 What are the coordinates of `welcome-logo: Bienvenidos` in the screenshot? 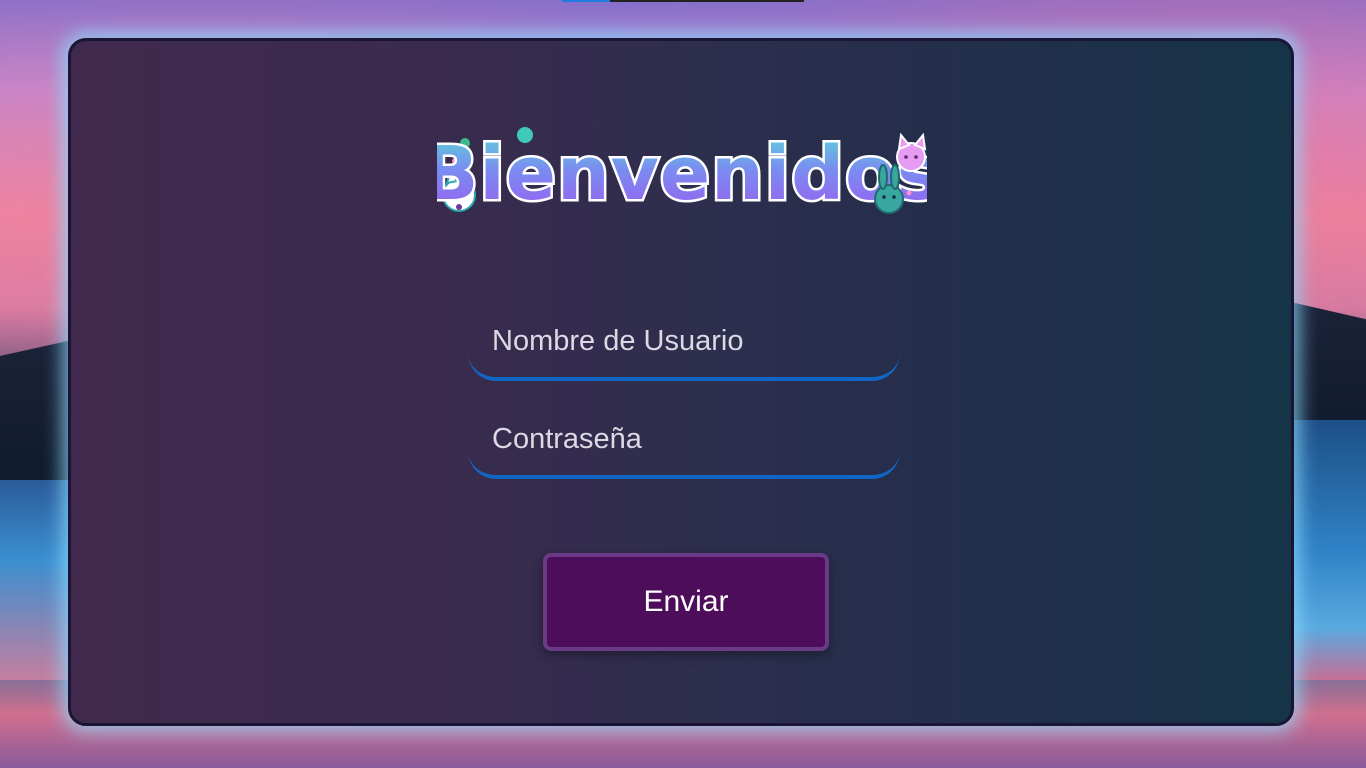 It's located at (682, 171).